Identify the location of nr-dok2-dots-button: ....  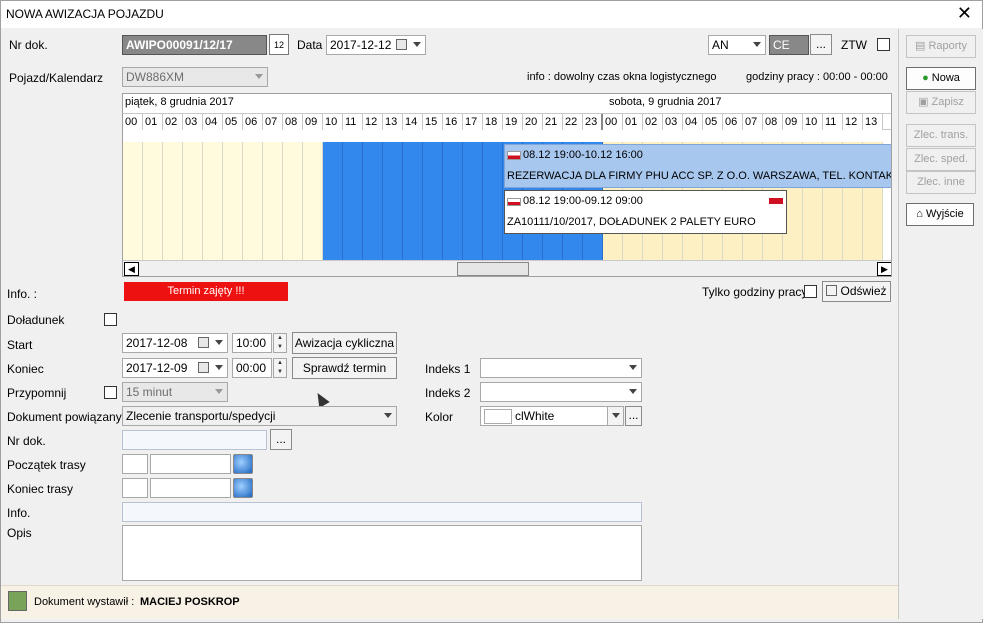
(281, 439).